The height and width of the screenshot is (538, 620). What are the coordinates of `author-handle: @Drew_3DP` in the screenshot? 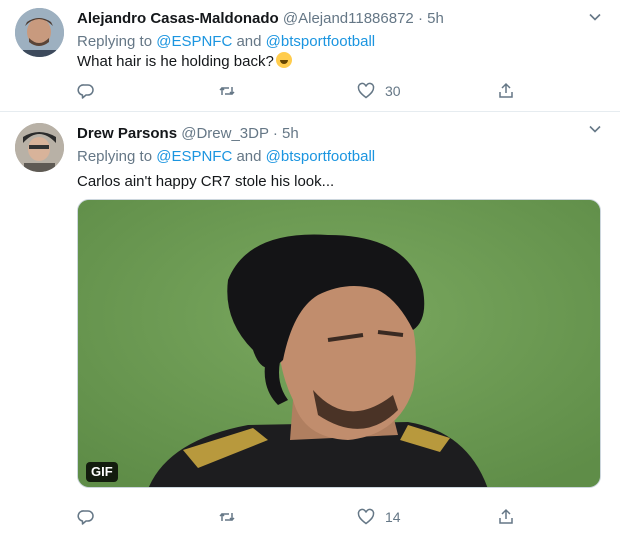 It's located at (224, 133).